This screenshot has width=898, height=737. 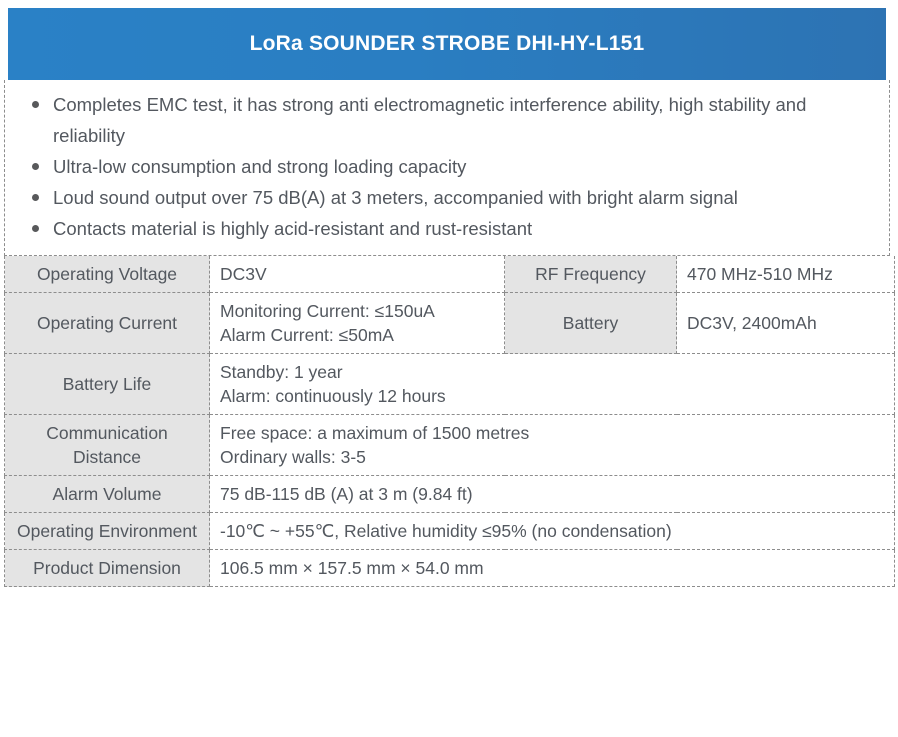 I want to click on spec-value-rf-frequency: 470 MHz-510 MHz, so click(x=785, y=274).